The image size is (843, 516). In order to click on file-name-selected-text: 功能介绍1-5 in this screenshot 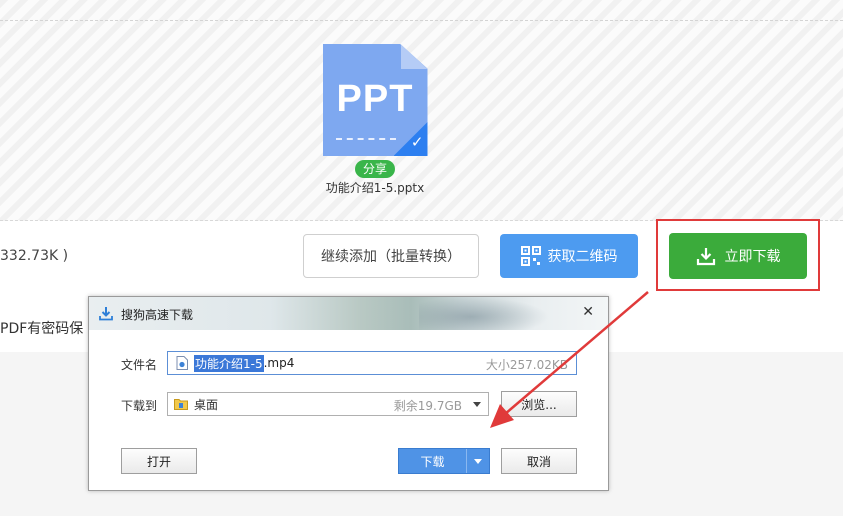, I will do `click(229, 363)`.